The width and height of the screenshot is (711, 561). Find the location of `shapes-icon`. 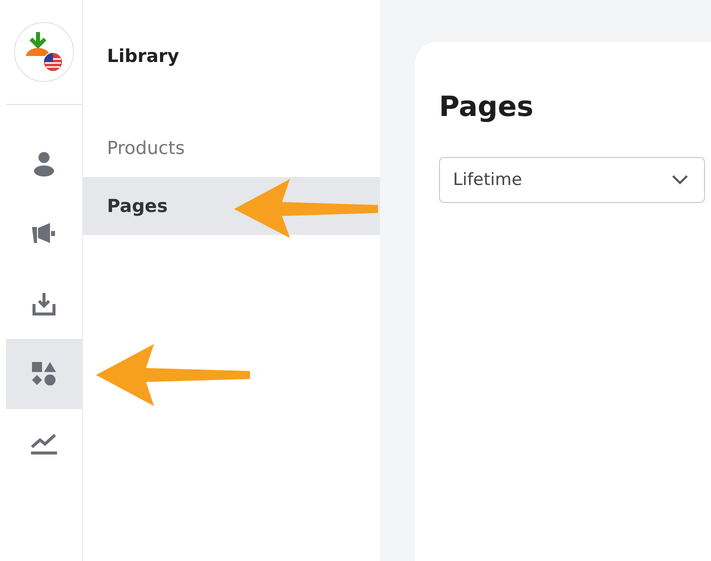

shapes-icon is located at coordinates (44, 374).